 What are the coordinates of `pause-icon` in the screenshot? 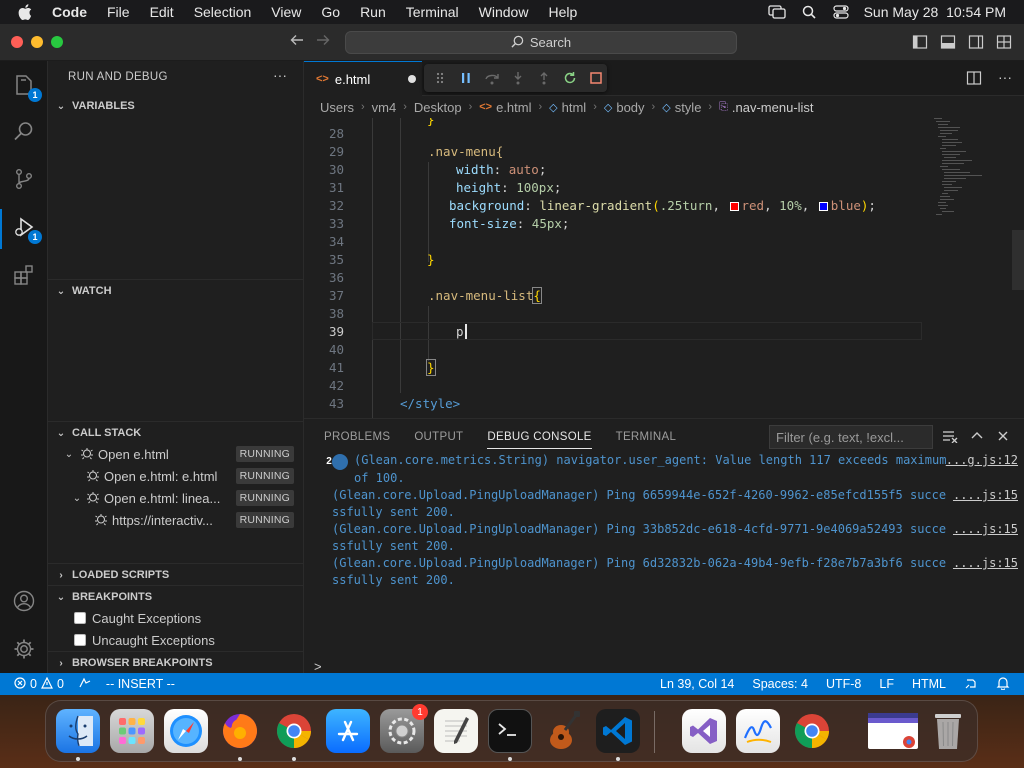 It's located at (466, 78).